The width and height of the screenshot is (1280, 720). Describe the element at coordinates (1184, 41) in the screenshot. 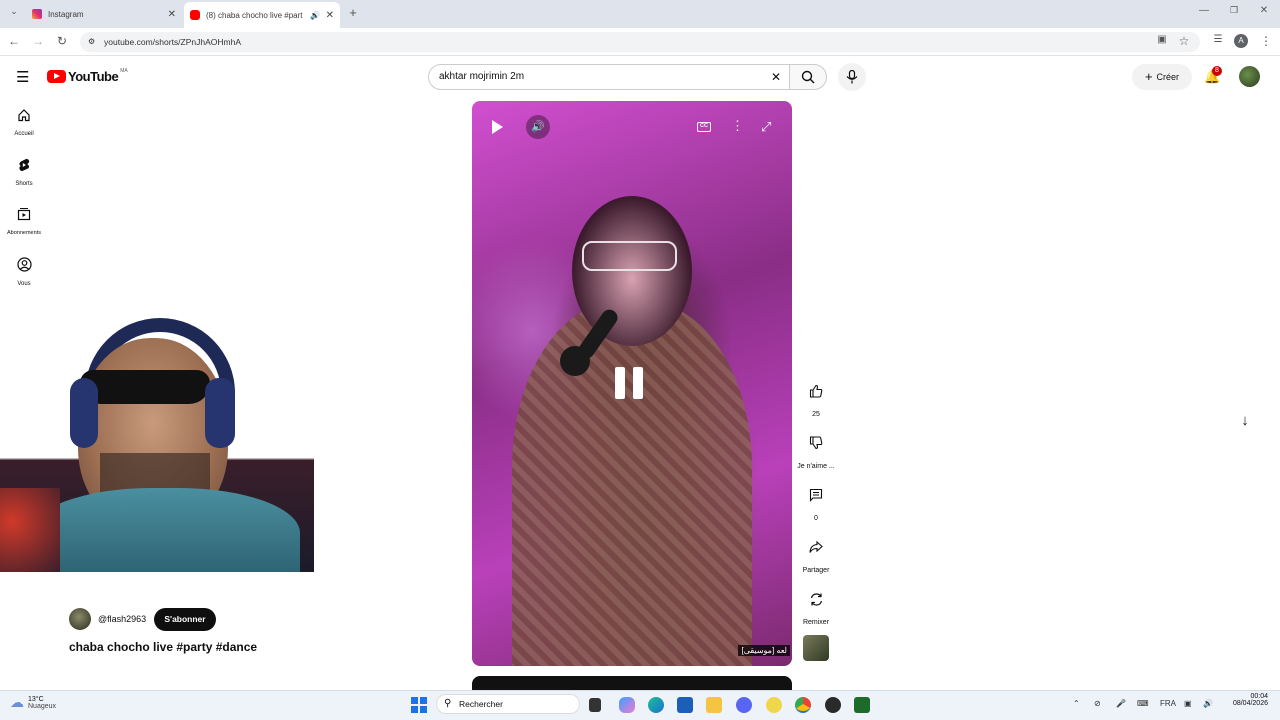

I see `bookmark-star-icon: ☆` at that location.